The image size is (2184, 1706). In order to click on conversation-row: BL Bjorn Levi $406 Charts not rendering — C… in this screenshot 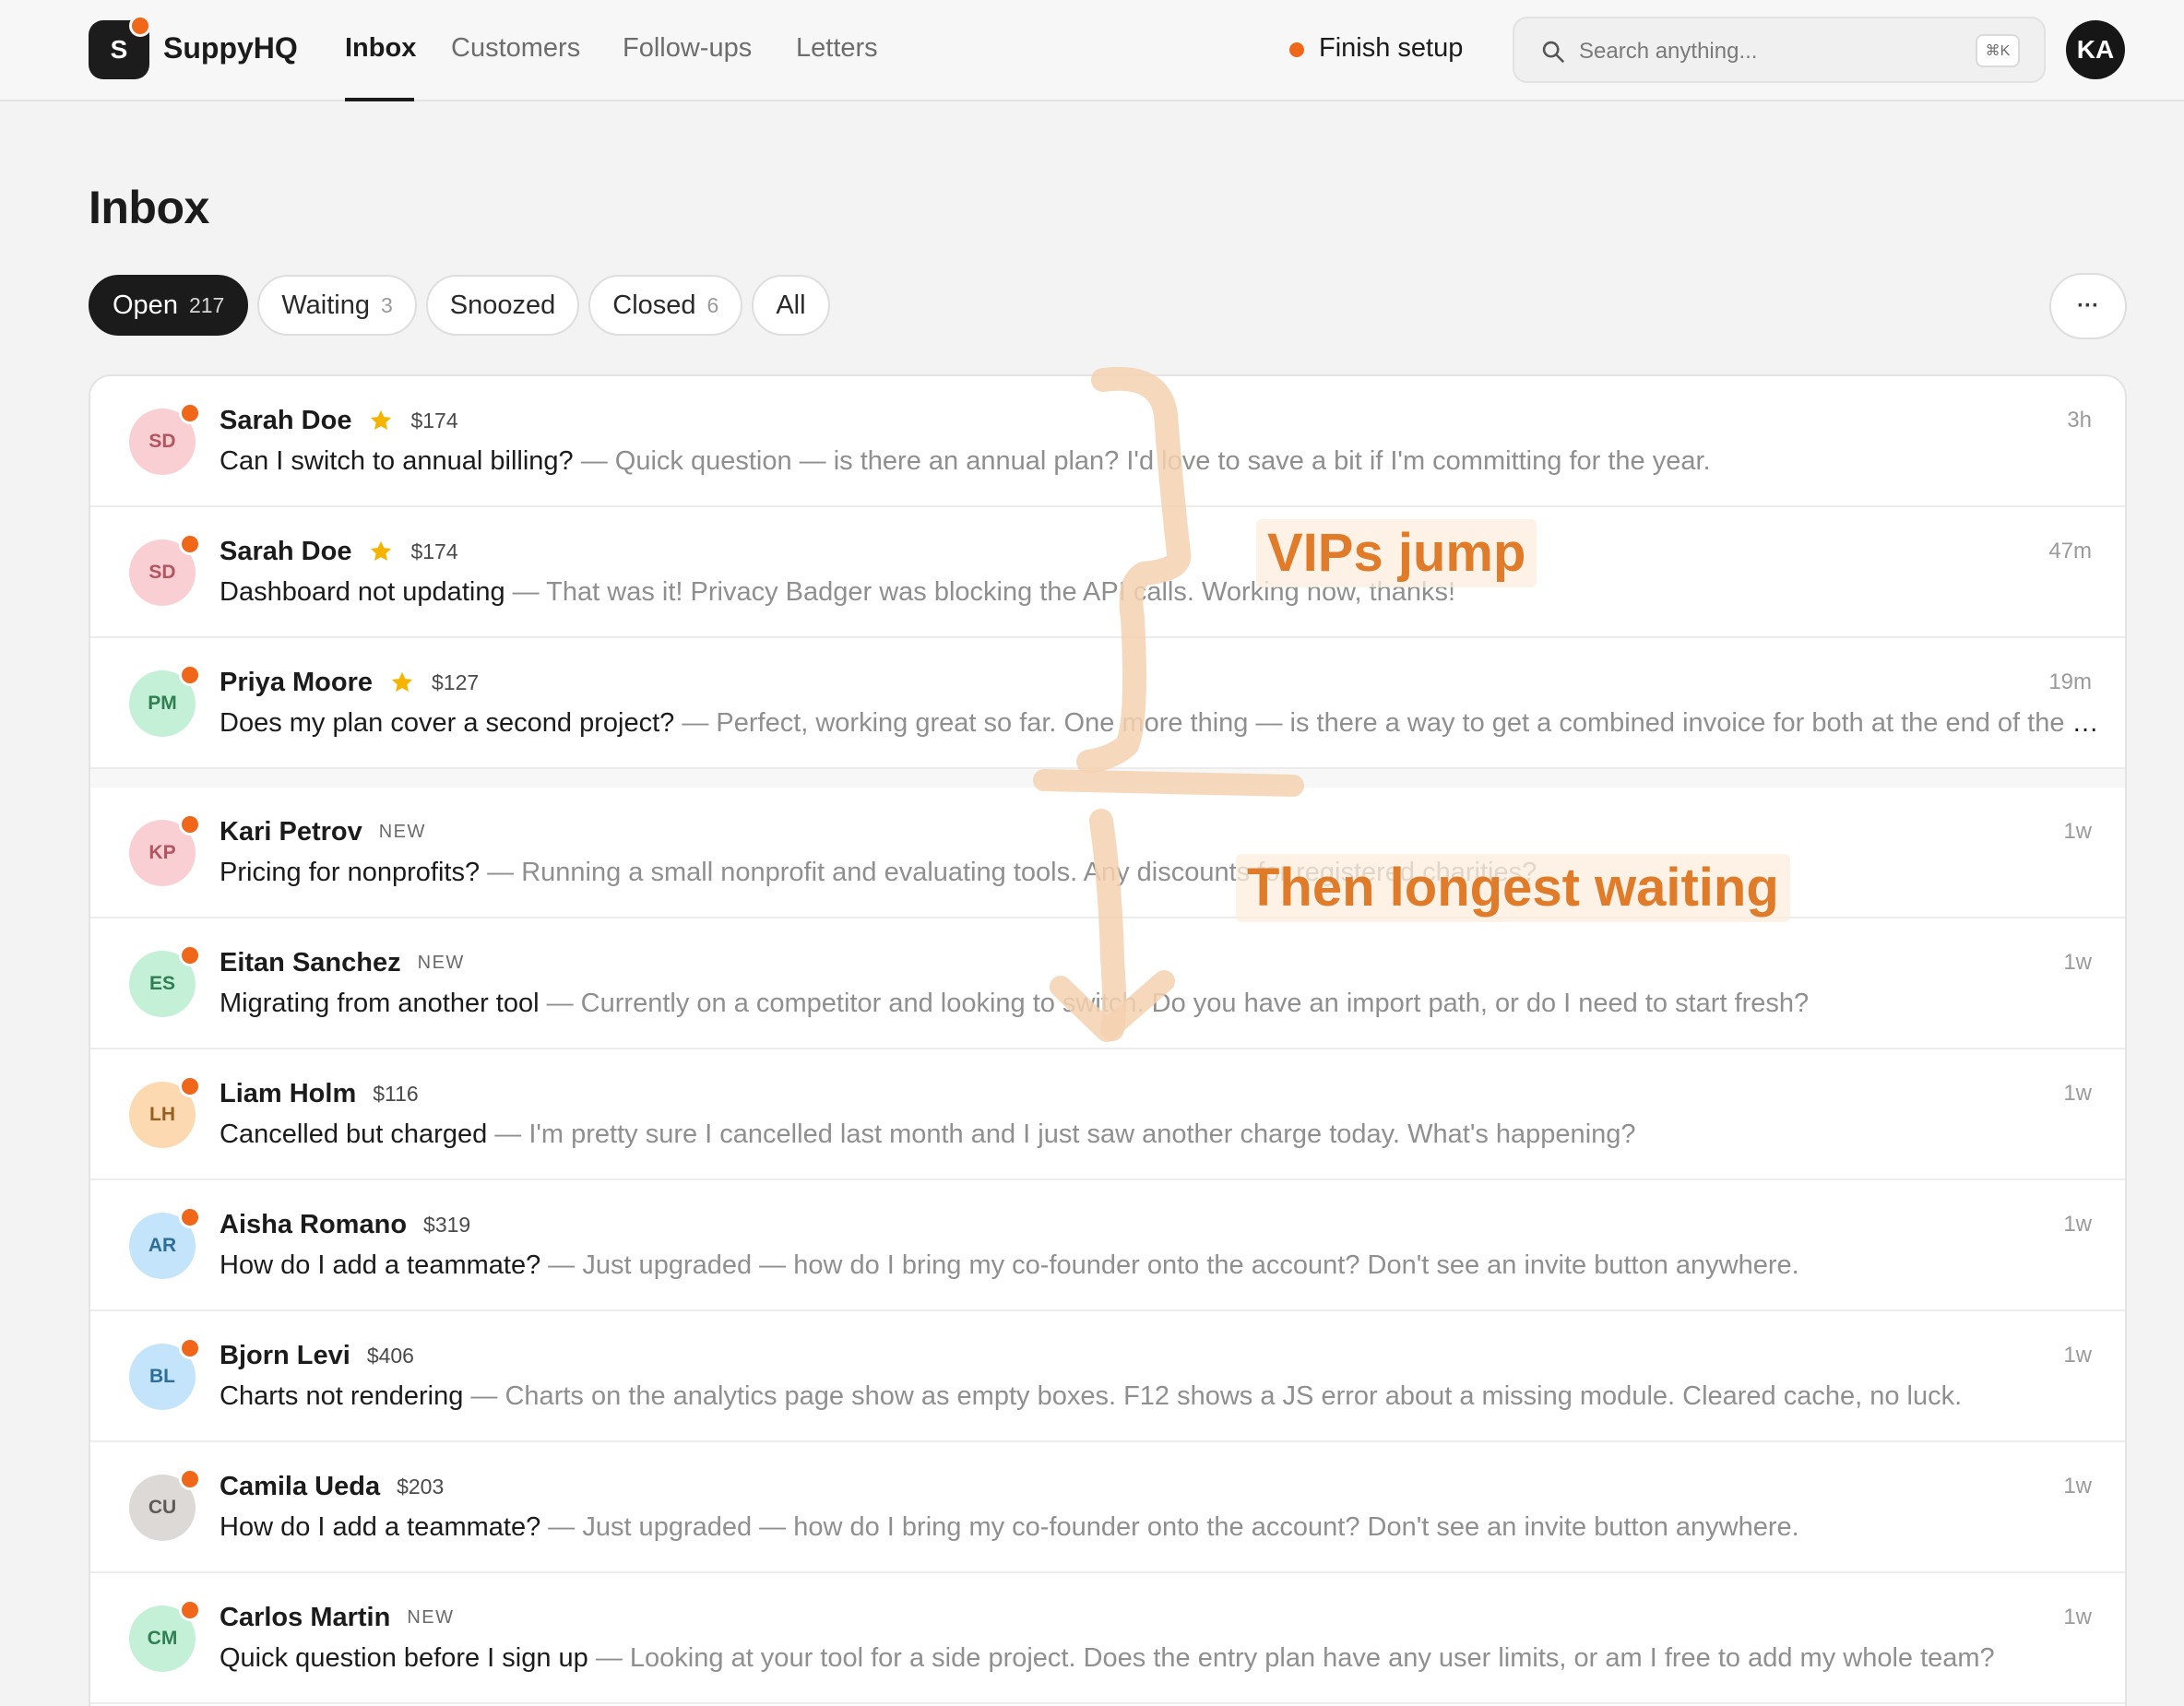, I will do `click(1107, 1377)`.